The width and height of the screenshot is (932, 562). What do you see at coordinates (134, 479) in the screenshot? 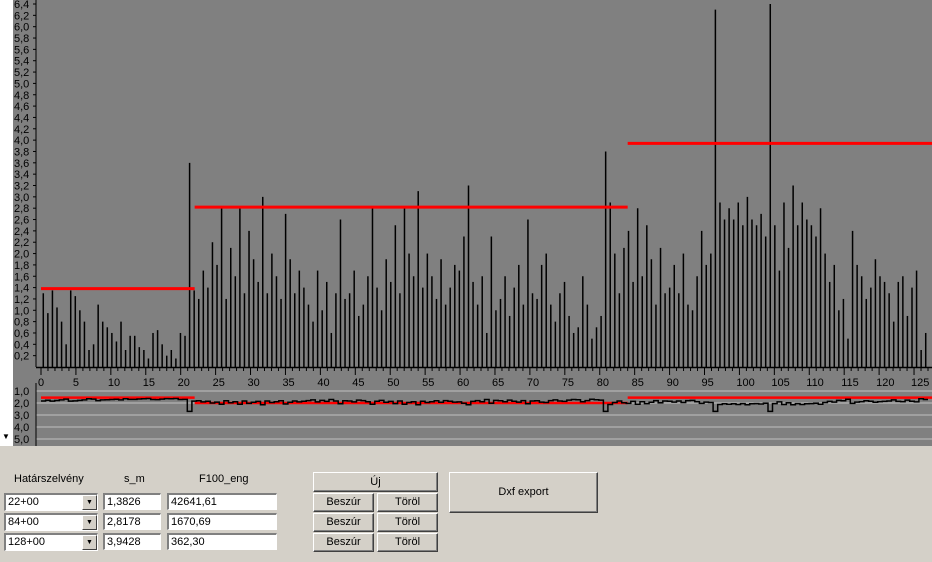
I see `header-s-m: s_m` at bounding box center [134, 479].